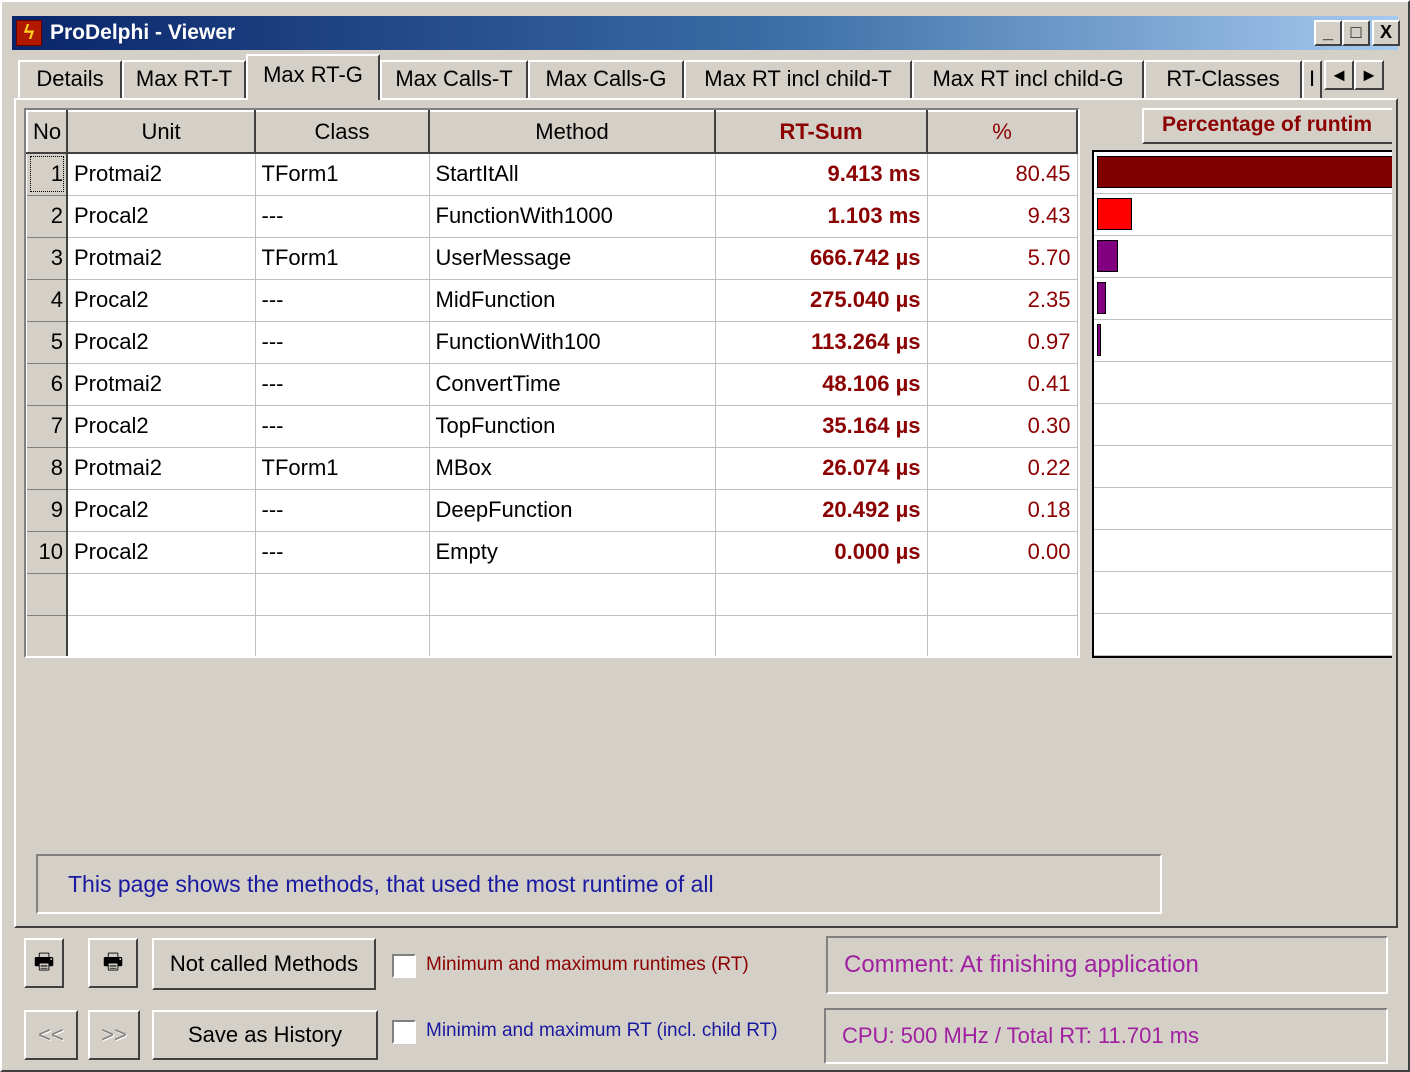  What do you see at coordinates (821, 552) in the screenshot?
I see `rt-sum-cell: 0.000 µs` at bounding box center [821, 552].